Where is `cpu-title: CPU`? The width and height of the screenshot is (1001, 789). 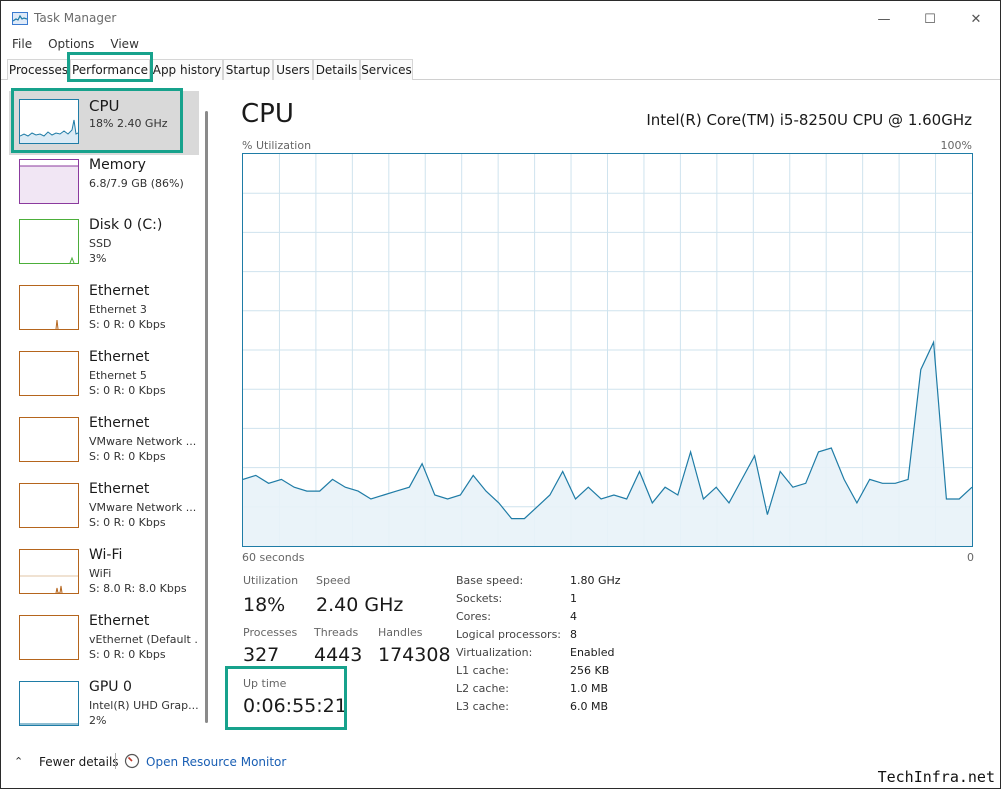
cpu-title: CPU is located at coordinates (104, 106).